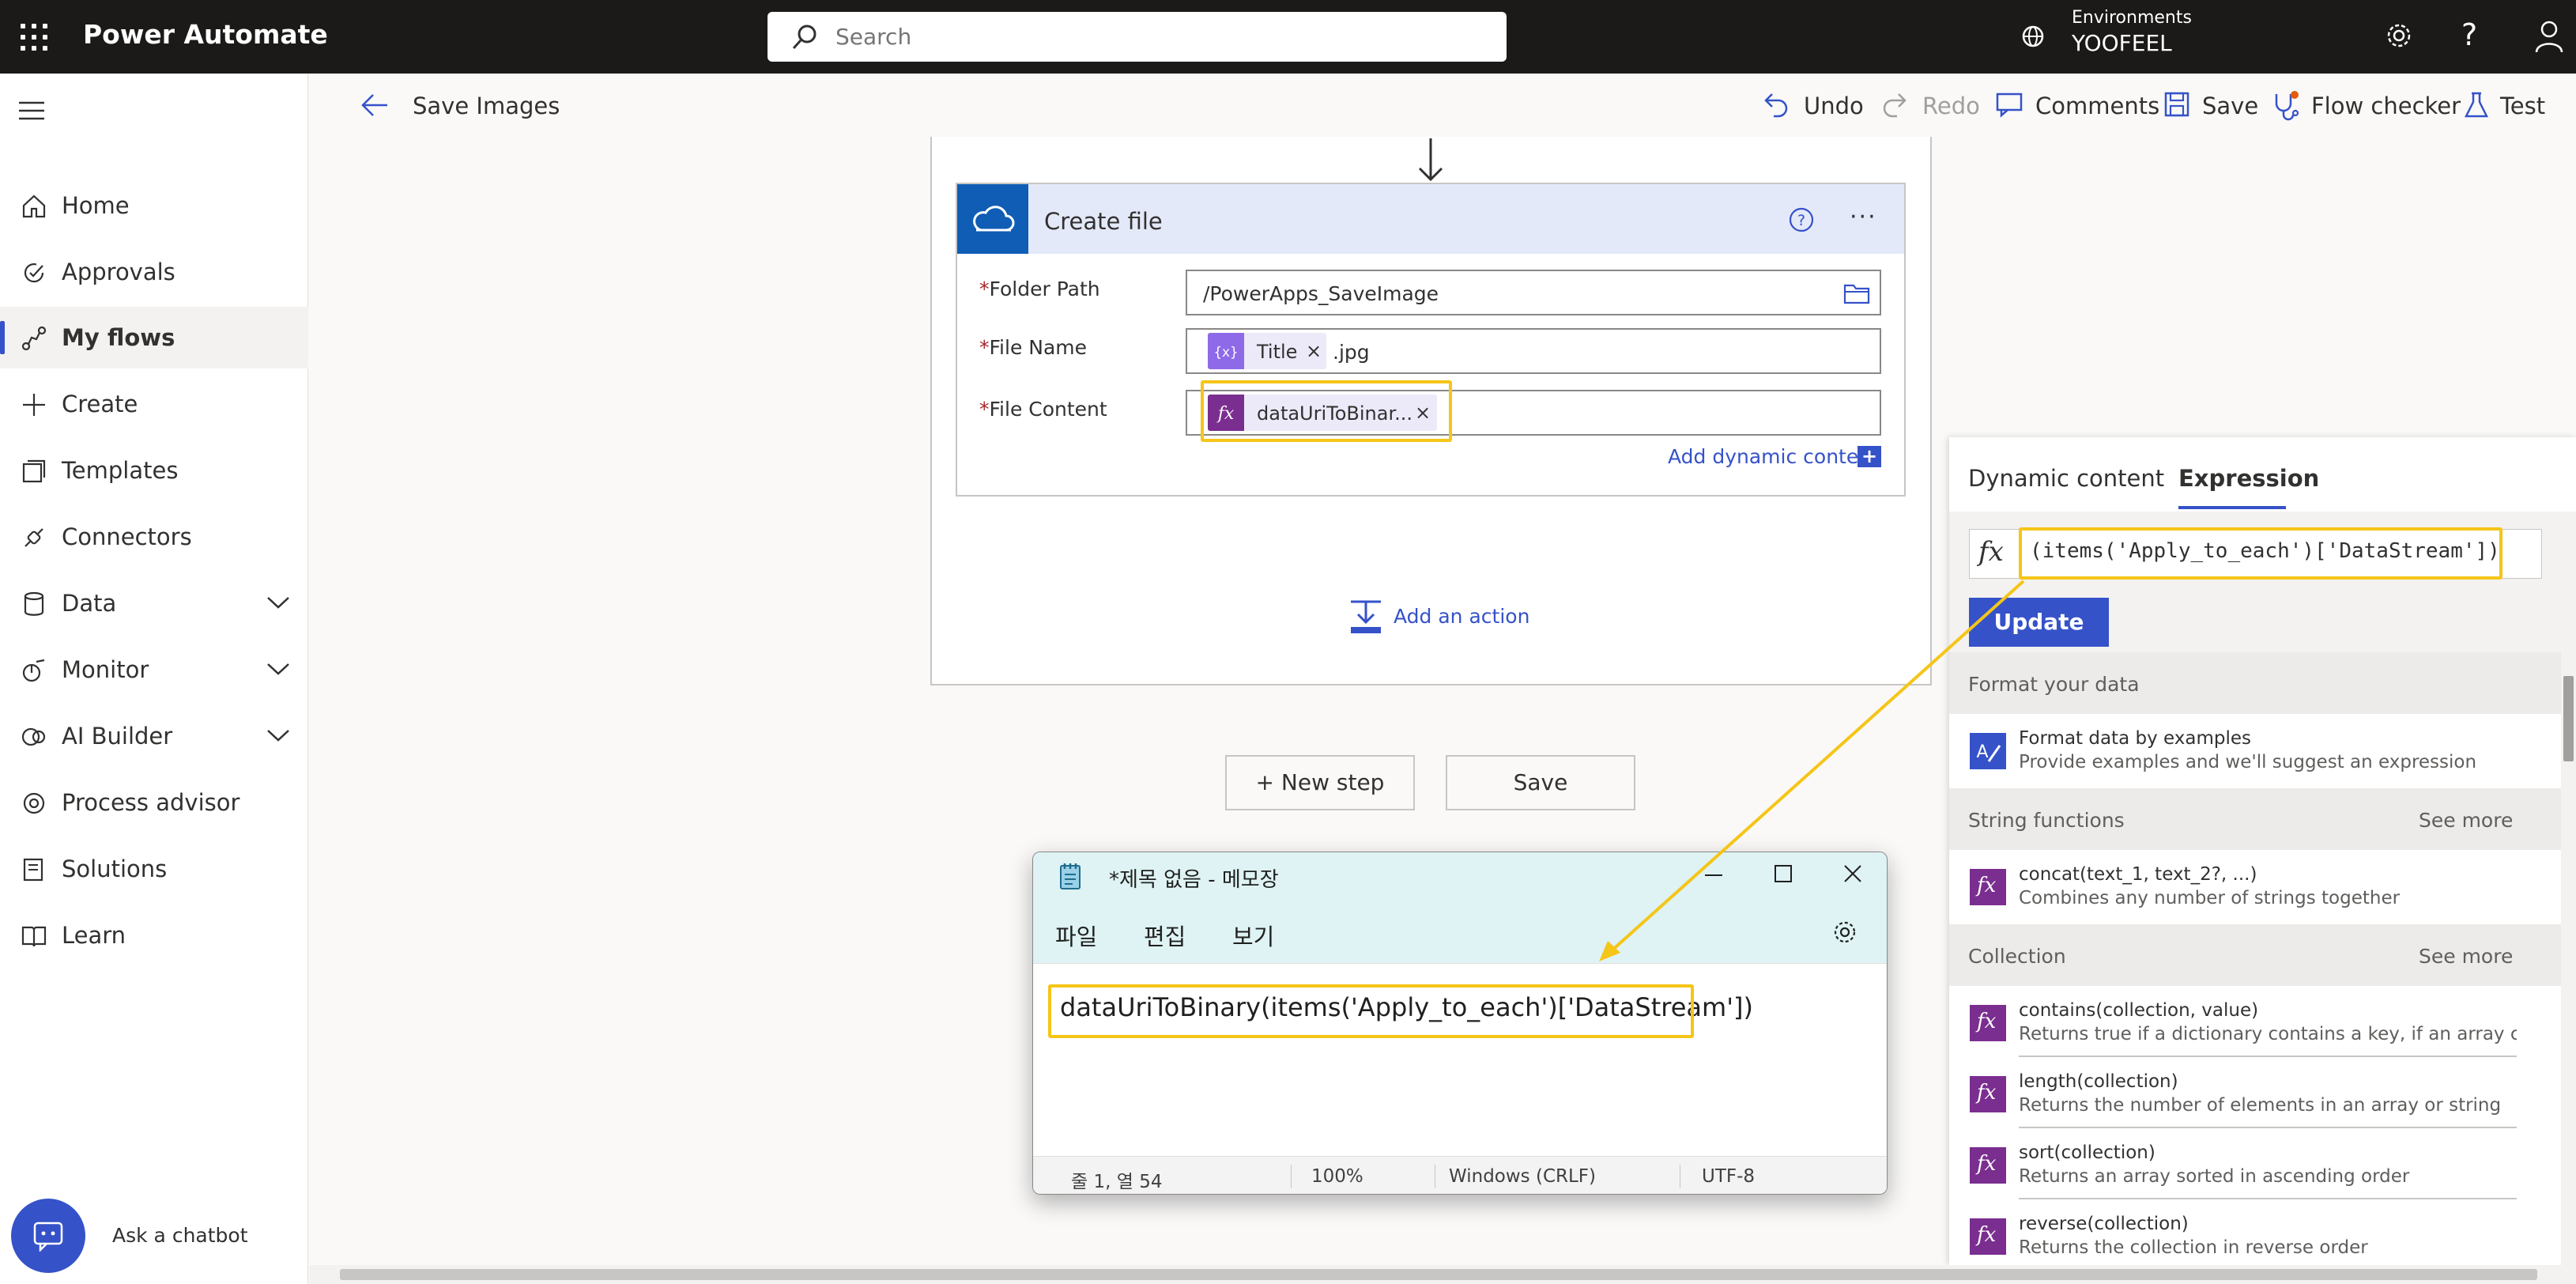  Describe the element at coordinates (205, 34) in the screenshot. I see `app-title: Power Automate` at that location.